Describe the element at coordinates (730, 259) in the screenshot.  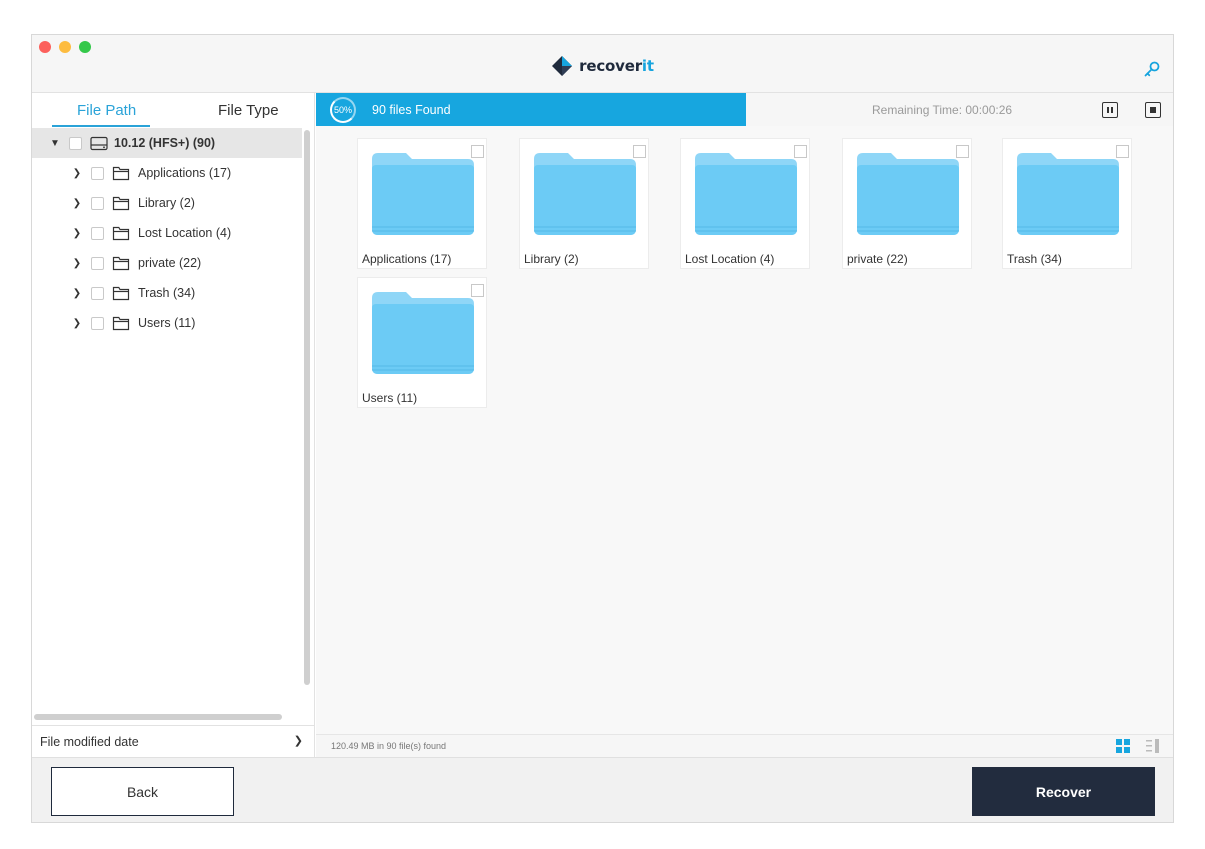
I see `card-label: Lost Location (4)` at that location.